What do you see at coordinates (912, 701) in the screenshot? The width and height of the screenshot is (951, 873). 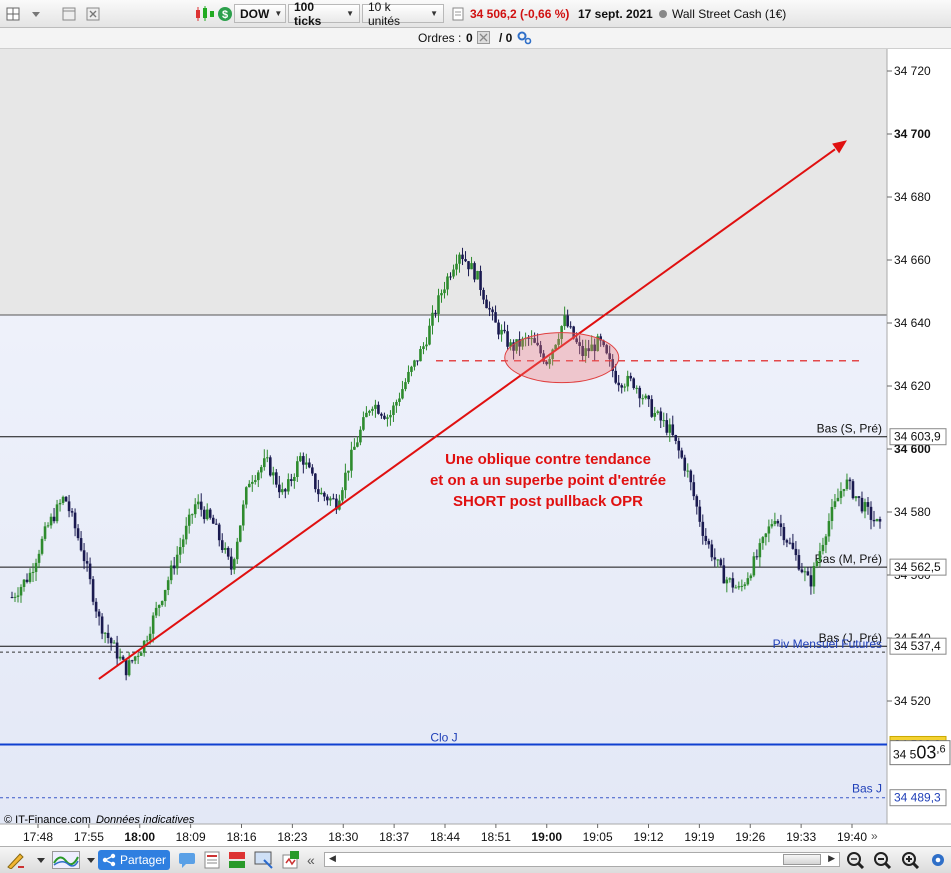 I see `y-tick-label: 34 520` at bounding box center [912, 701].